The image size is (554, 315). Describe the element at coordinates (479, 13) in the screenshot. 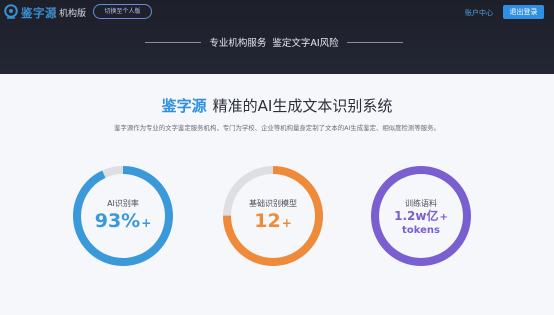

I see `account-center-link: 账户中心` at that location.